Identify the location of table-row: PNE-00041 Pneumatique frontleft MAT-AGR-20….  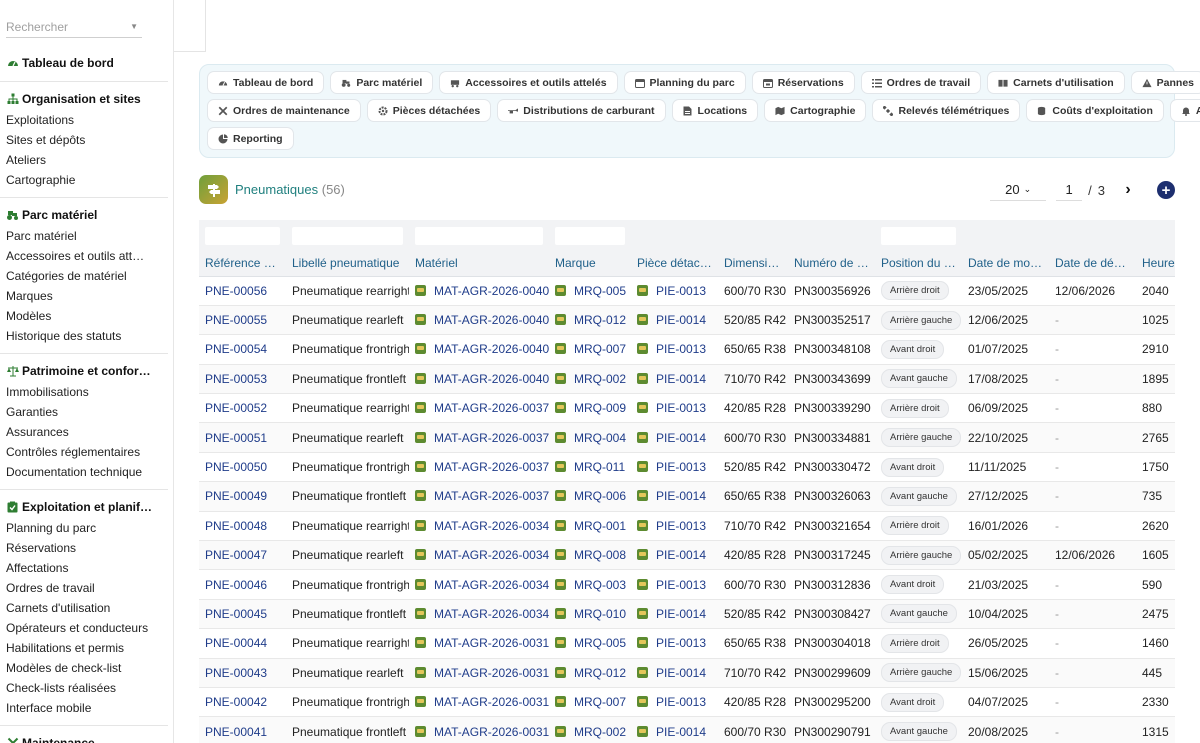
(687, 729).